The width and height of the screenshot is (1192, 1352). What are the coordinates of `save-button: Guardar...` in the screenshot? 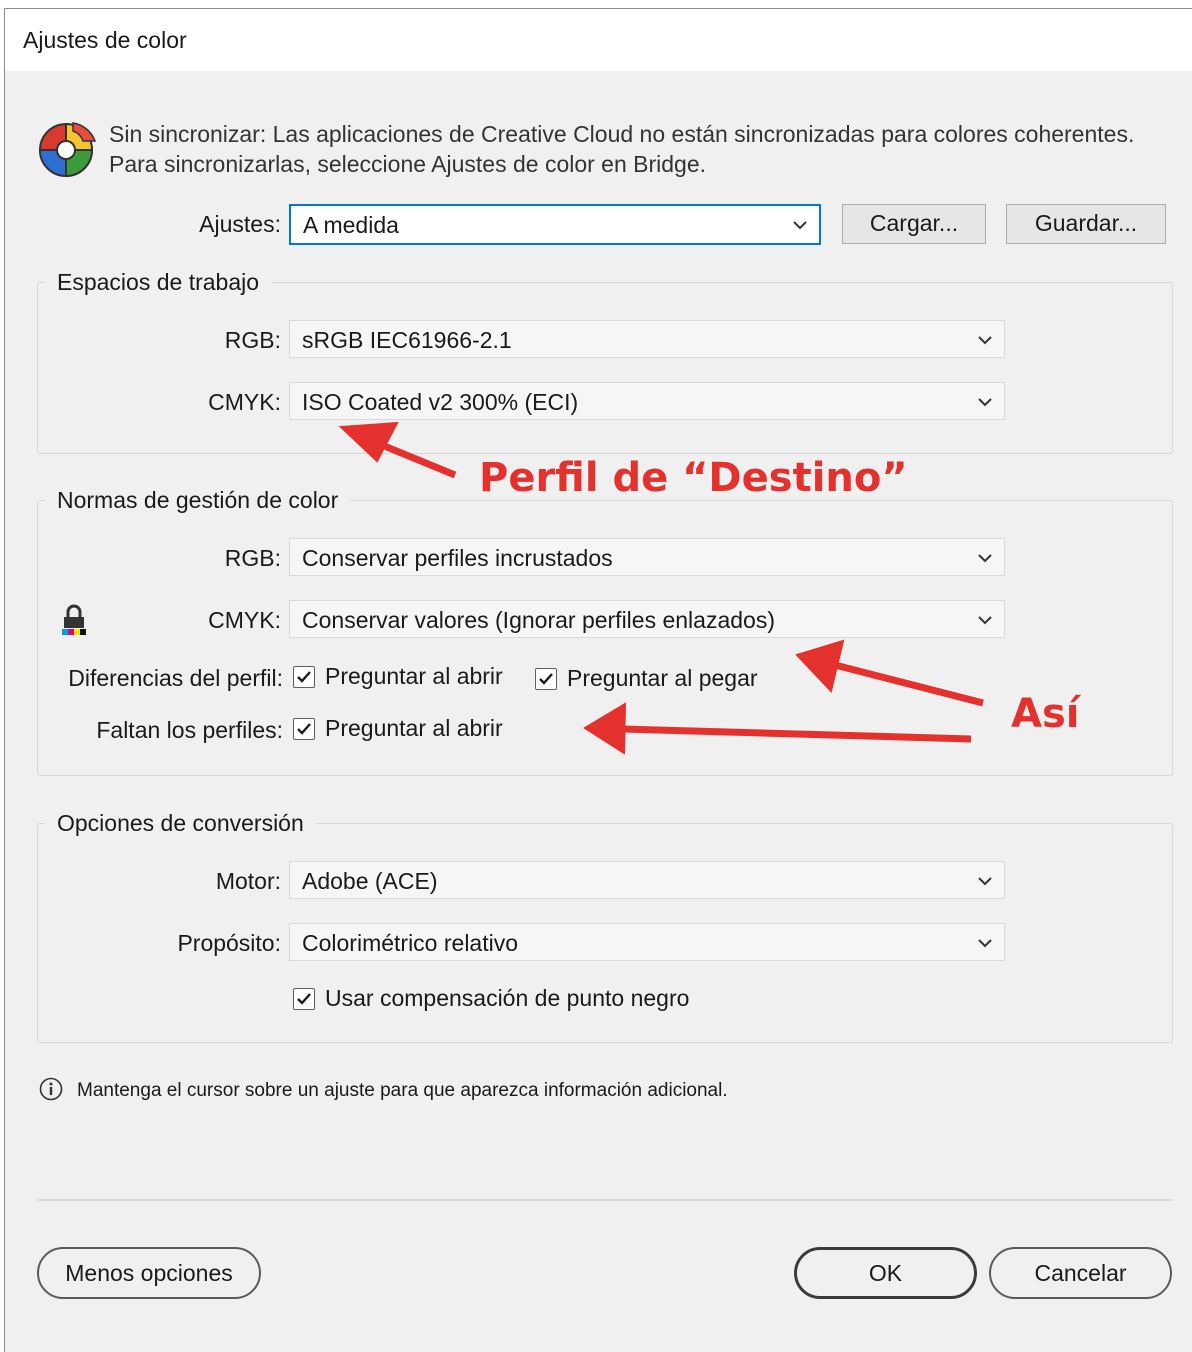 It's located at (1086, 224).